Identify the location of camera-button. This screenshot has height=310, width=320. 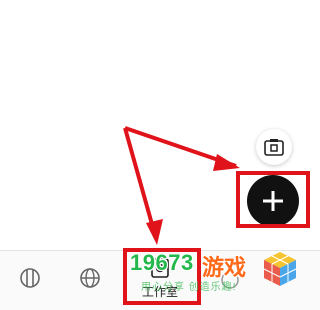
(274, 147).